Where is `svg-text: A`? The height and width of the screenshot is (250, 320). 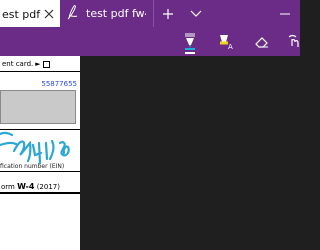 svg-text: A is located at coordinates (230, 47).